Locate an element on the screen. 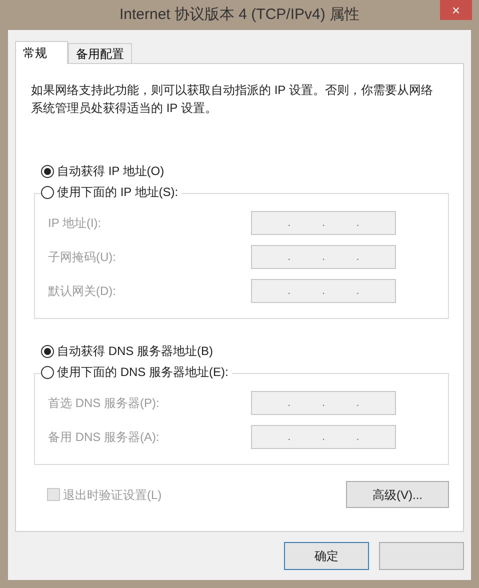 The height and width of the screenshot is (588, 479). field-label: 默认网关(D): is located at coordinates (82, 291).